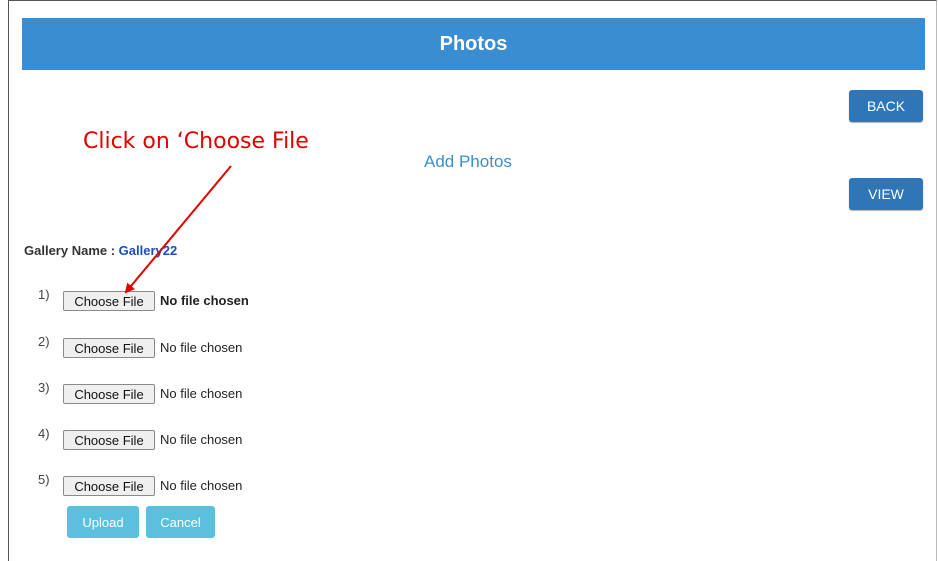 The width and height of the screenshot is (938, 561). I want to click on annotation-text: Click on ‘Choose File, so click(196, 141).